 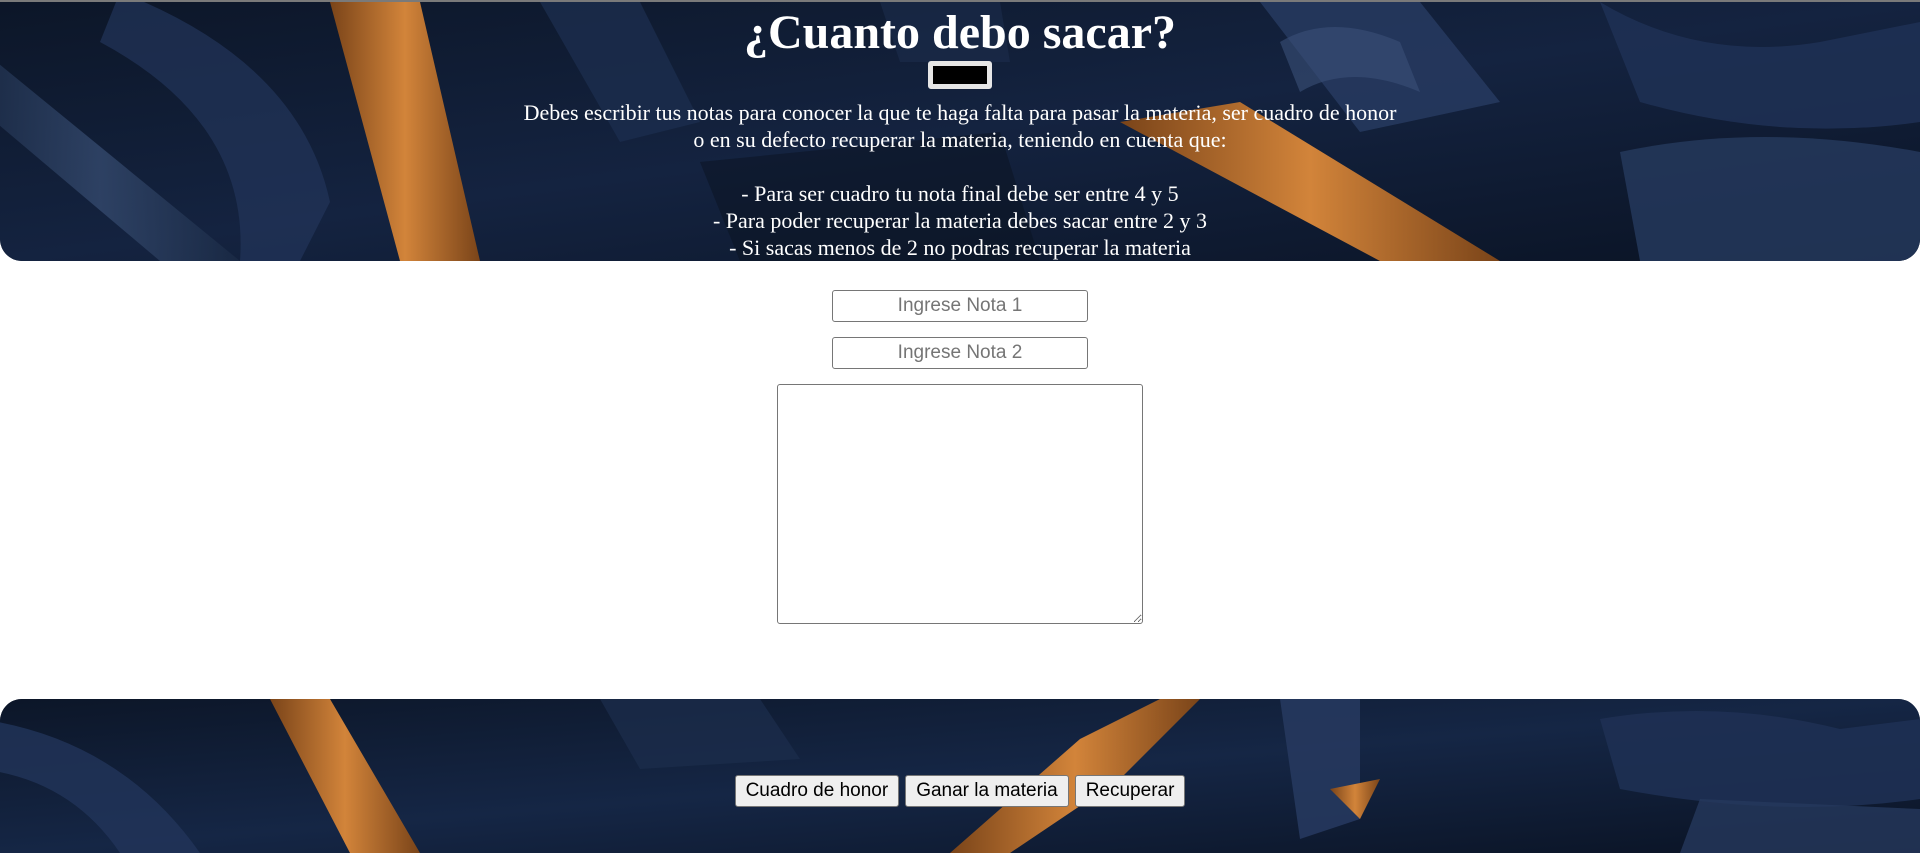 I want to click on nota-1-input, so click(x=960, y=306).